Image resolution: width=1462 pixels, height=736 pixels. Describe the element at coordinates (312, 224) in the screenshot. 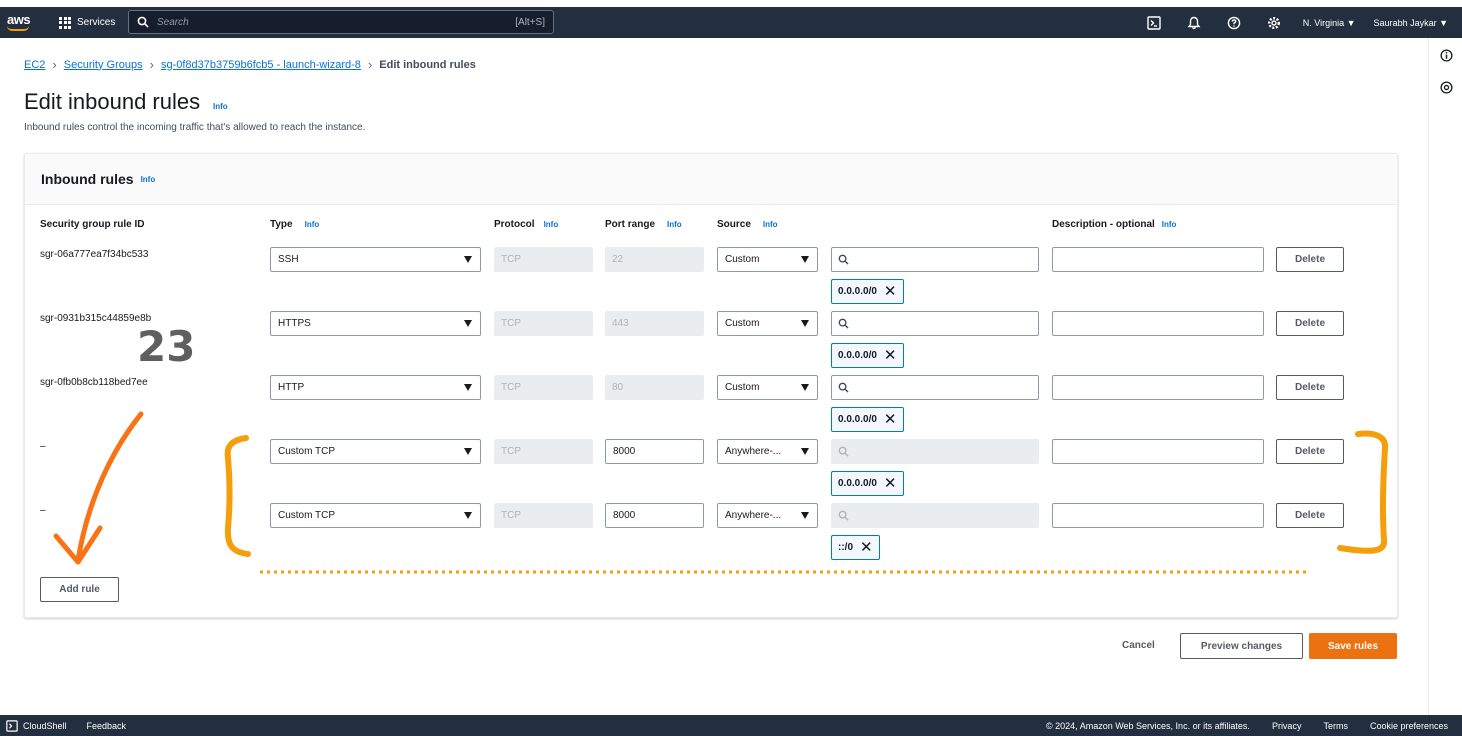

I see `type-info-link: Info` at that location.